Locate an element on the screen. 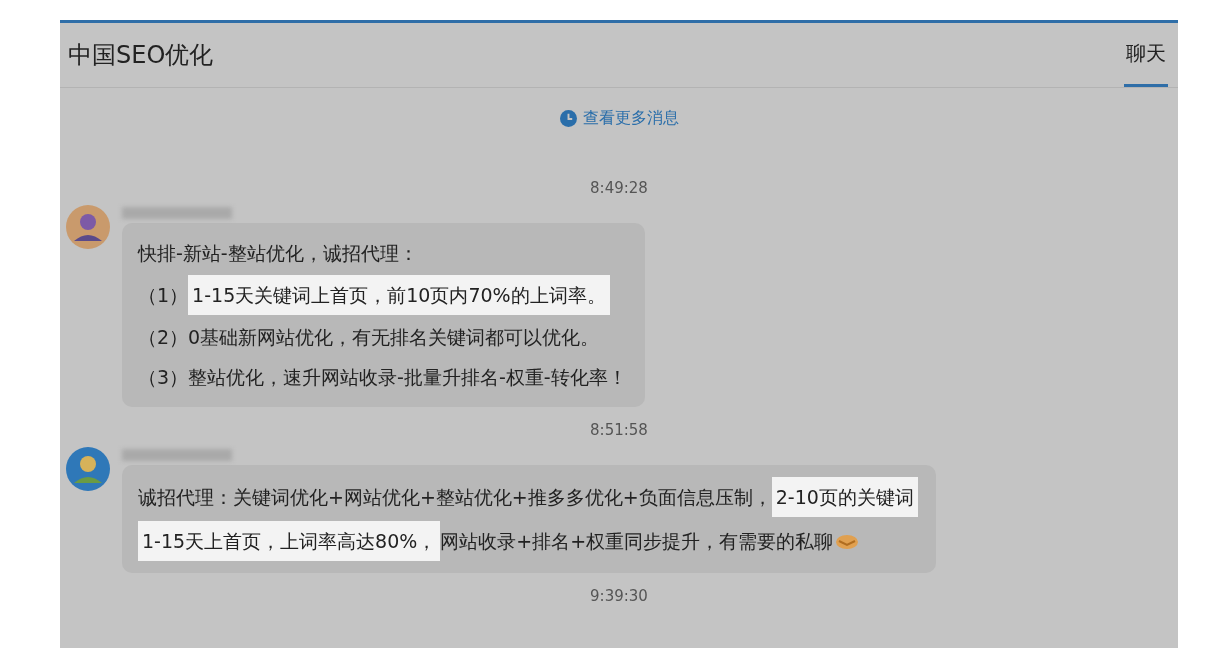 This screenshot has width=1228, height=648. clock-icon is located at coordinates (568, 118).